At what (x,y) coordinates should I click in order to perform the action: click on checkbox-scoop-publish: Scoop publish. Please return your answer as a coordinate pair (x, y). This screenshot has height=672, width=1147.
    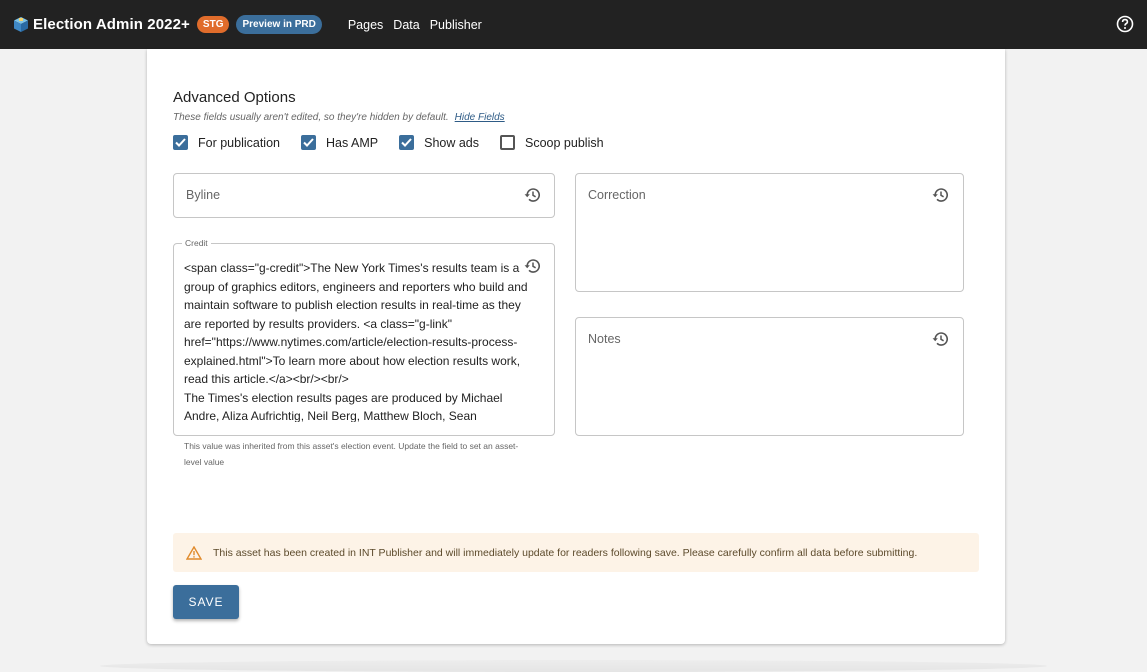
    Looking at the image, I should click on (552, 142).